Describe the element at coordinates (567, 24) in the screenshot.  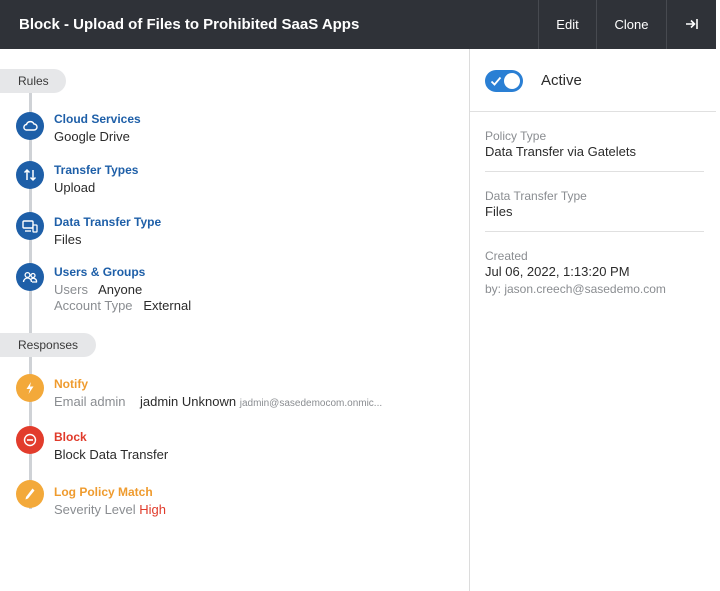
I see `edit-button: Edit` at that location.